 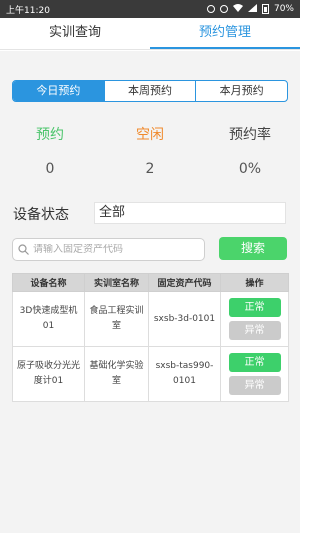 I want to click on cell-asset-code: sxsb-tas990-0101, so click(x=184, y=374).